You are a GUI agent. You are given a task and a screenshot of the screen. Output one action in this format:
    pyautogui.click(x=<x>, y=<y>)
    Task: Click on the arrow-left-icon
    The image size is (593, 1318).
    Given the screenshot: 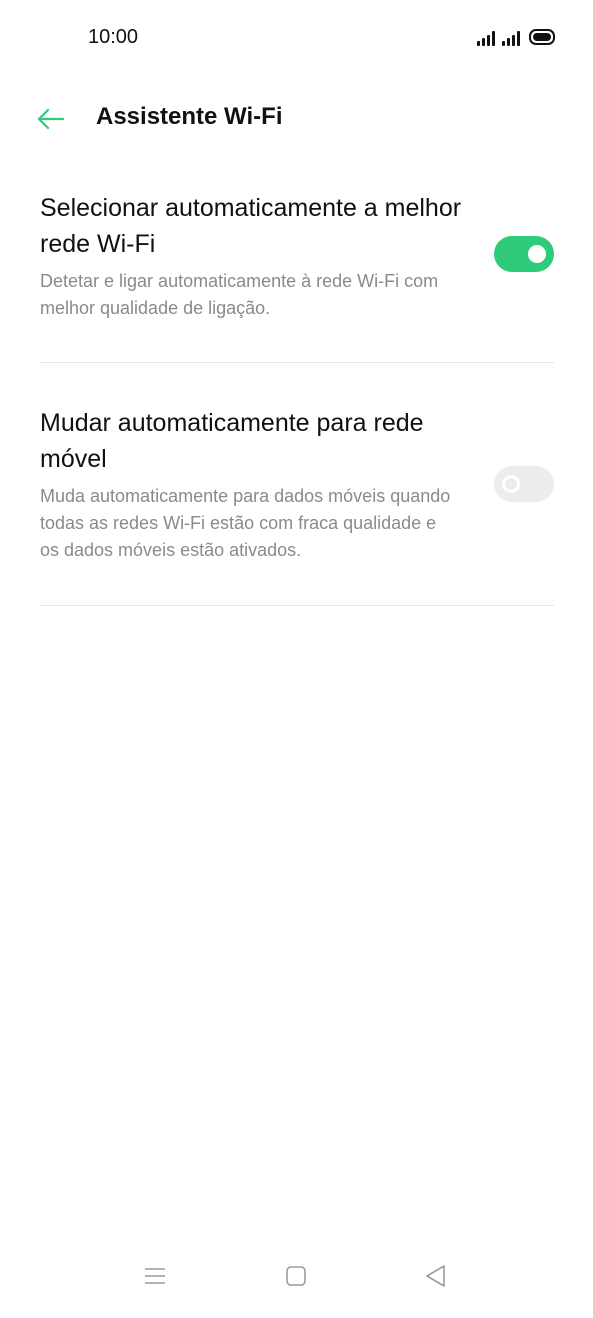 What is the action you would take?
    pyautogui.click(x=51, y=119)
    